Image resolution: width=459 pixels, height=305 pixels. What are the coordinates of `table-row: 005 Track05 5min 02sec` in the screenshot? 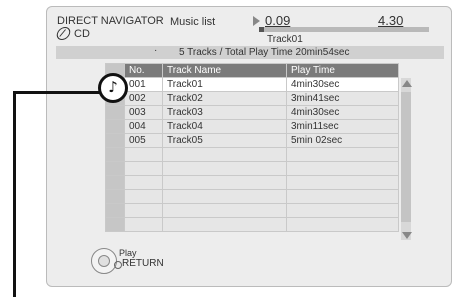 It's located at (252, 140).